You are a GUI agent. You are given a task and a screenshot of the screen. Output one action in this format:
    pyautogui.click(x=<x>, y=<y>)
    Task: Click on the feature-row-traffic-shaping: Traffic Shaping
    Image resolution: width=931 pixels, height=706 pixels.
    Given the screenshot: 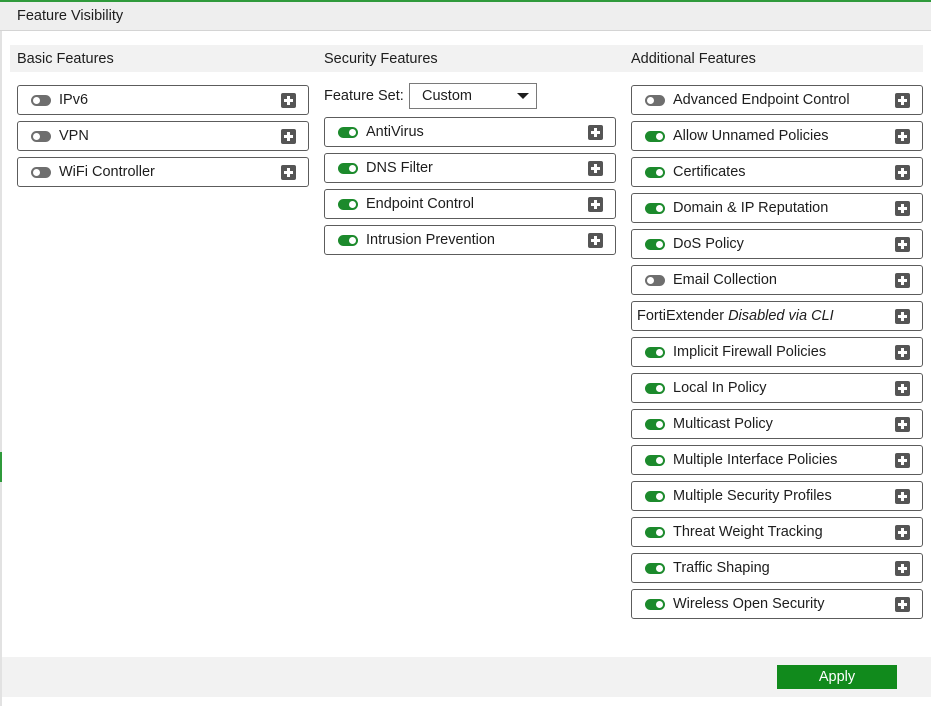 What is the action you would take?
    pyautogui.click(x=777, y=568)
    